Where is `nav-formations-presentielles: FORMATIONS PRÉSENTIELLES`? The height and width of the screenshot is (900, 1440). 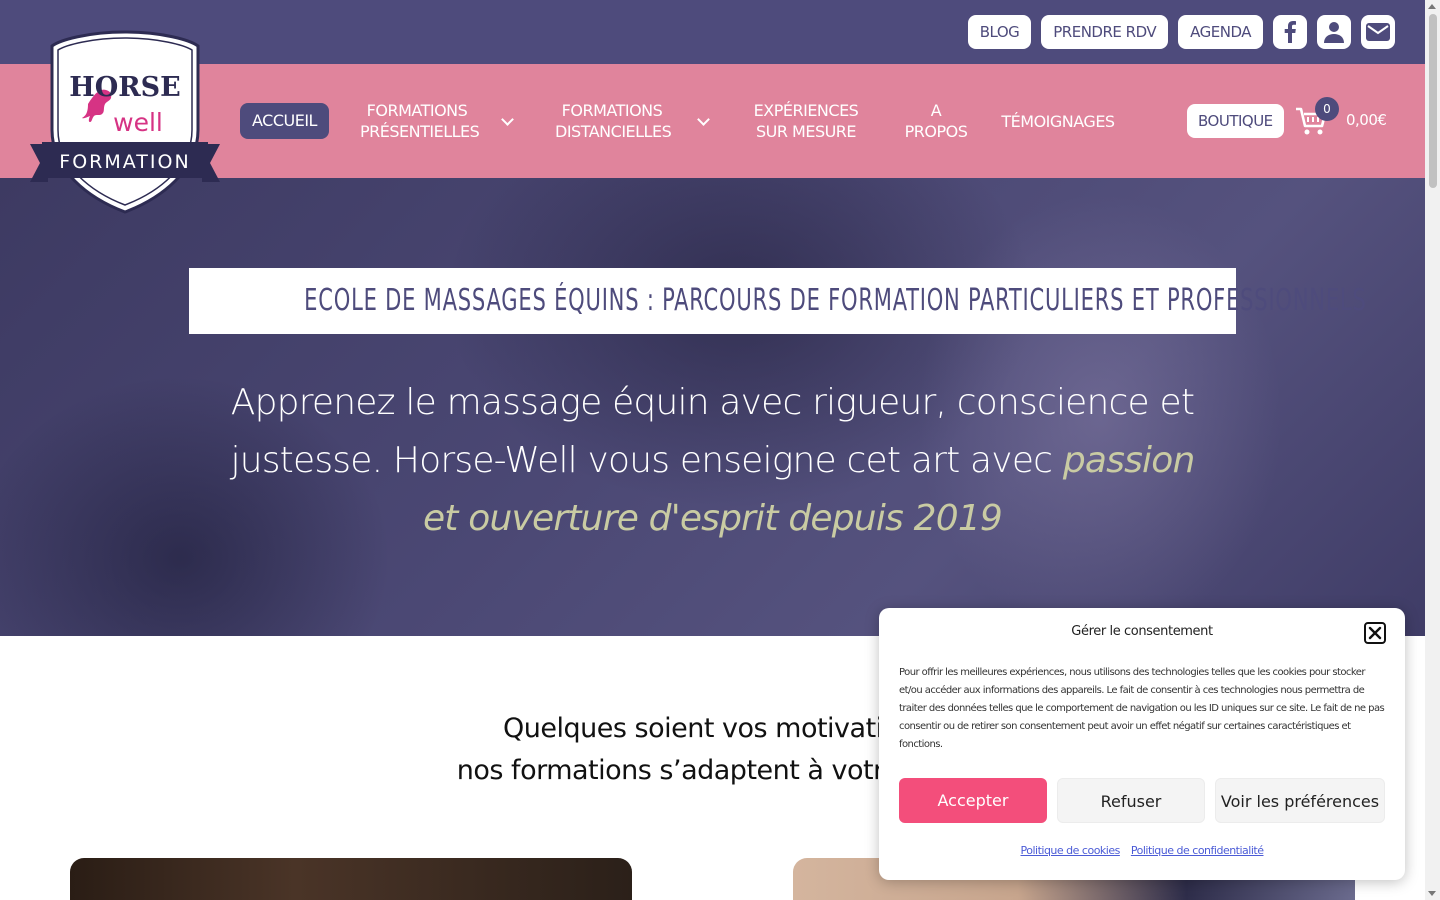 nav-formations-presentielles: FORMATIONS PRÉSENTIELLES is located at coordinates (420, 121).